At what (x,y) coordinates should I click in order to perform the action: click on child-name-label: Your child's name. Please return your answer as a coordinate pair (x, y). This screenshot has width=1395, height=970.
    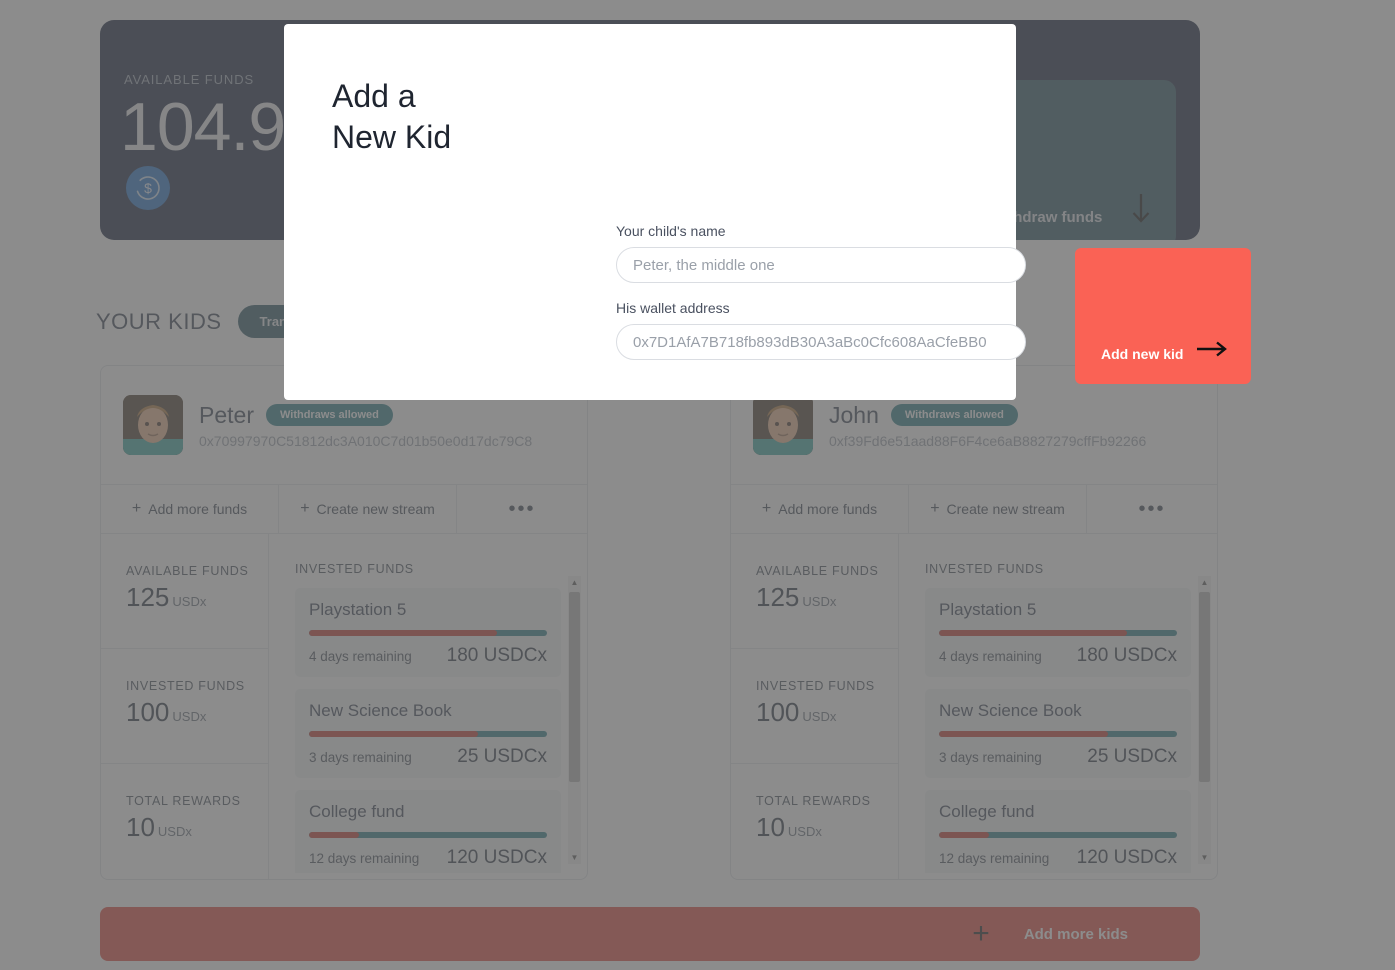
    Looking at the image, I should click on (671, 231).